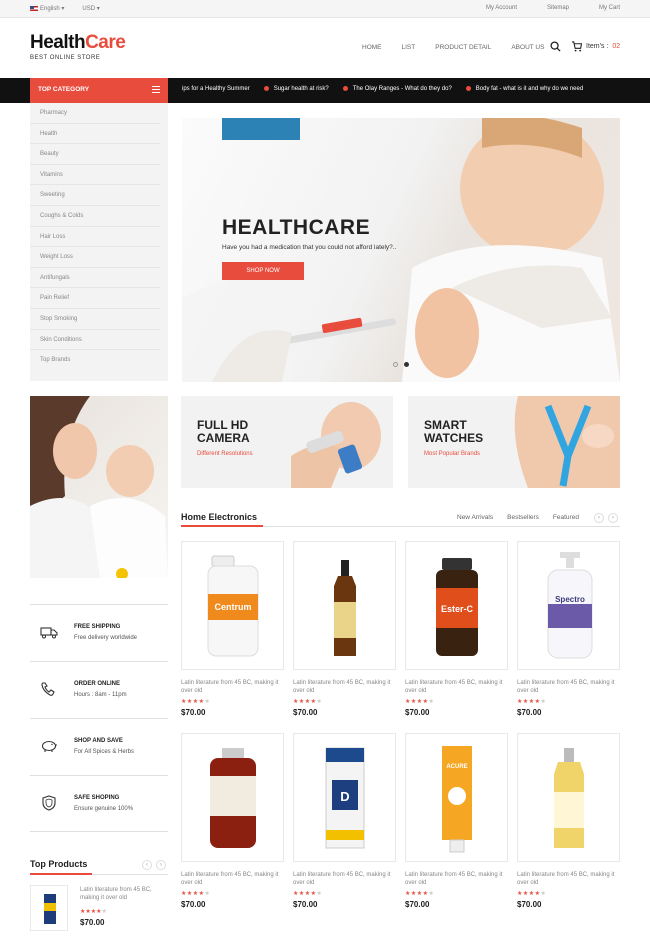 This screenshot has width=650, height=945. What do you see at coordinates (95, 195) in the screenshot?
I see `category-item: Sweeting` at bounding box center [95, 195].